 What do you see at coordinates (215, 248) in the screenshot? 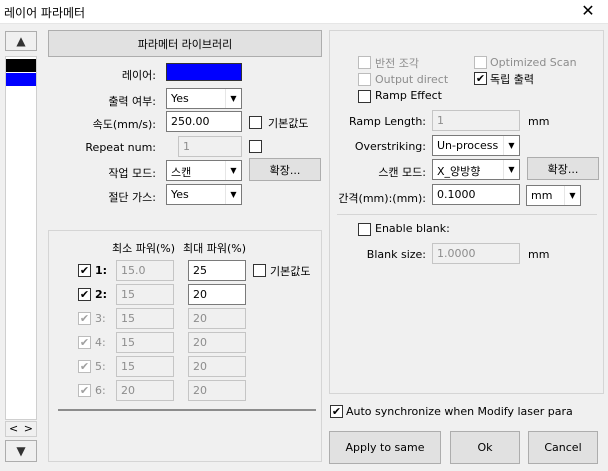
I see `max-power-header: 최대 파워(%)` at bounding box center [215, 248].